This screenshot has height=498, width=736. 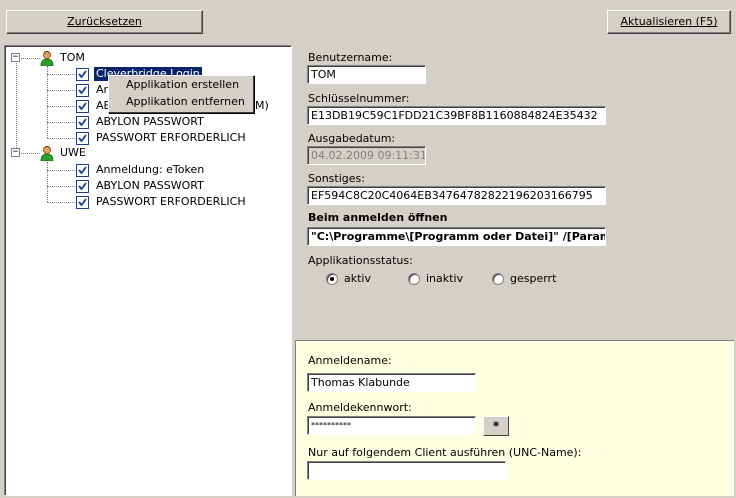 What do you see at coordinates (73, 153) in the screenshot?
I see `tree-user-uwe: UWE` at bounding box center [73, 153].